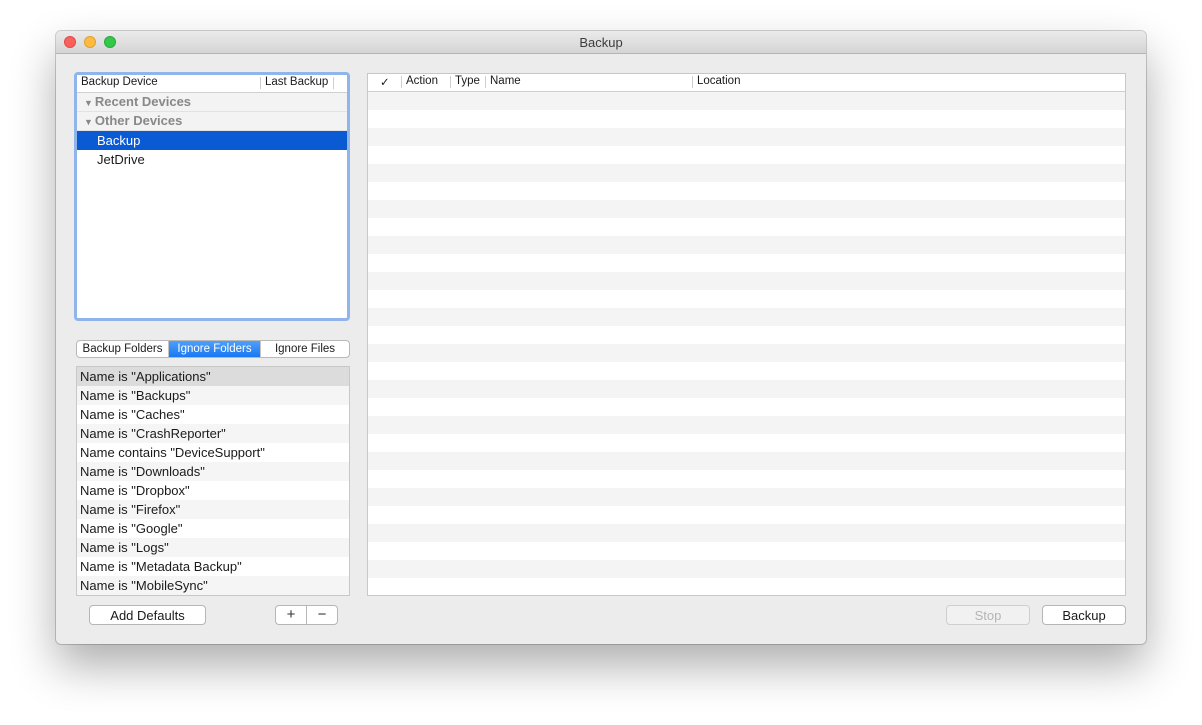 The height and width of the screenshot is (725, 1202). Describe the element at coordinates (422, 81) in the screenshot. I see `header-action: Action` at that location.